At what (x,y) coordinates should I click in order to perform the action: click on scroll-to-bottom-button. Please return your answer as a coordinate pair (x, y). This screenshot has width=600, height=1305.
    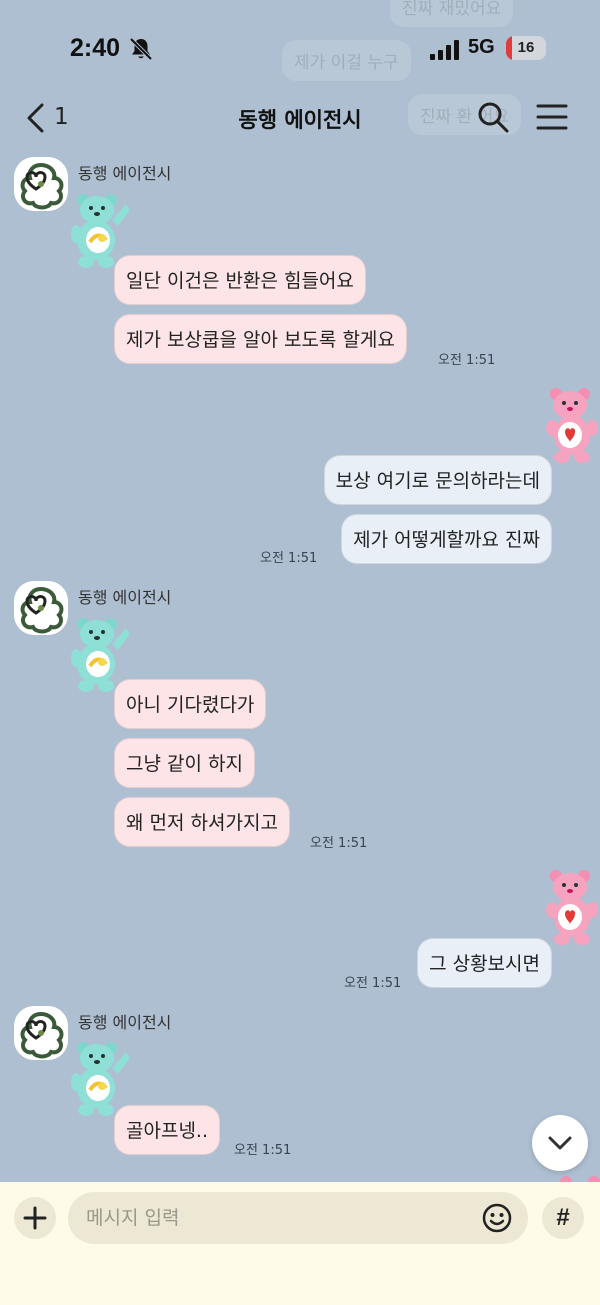
    Looking at the image, I should click on (560, 1143).